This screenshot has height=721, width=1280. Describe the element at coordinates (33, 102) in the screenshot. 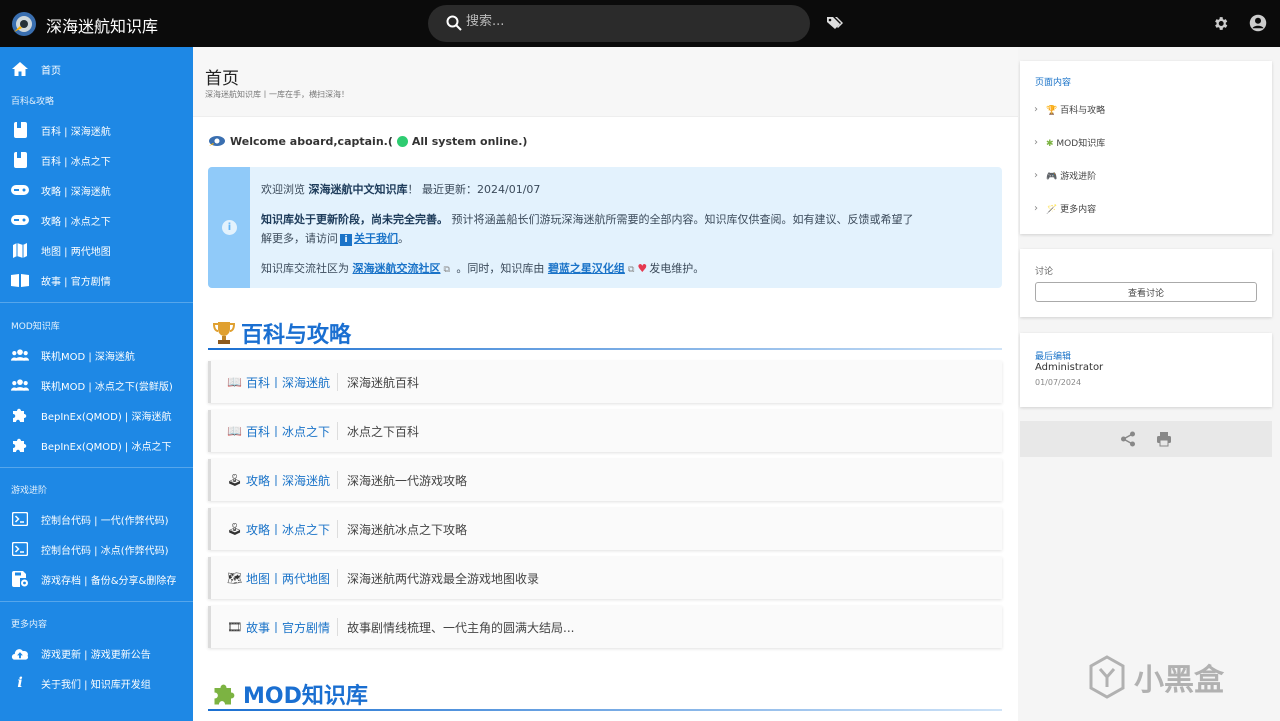

I see `sidebar-section-title: 百科&攻略` at that location.